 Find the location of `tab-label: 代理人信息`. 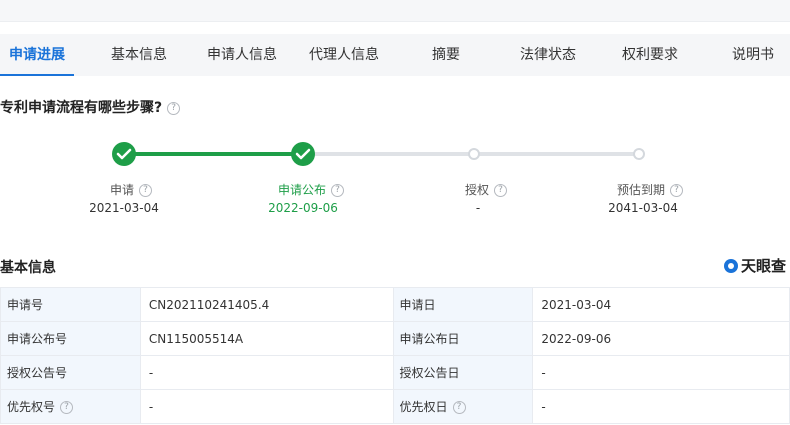

tab-label: 代理人信息 is located at coordinates (344, 55).